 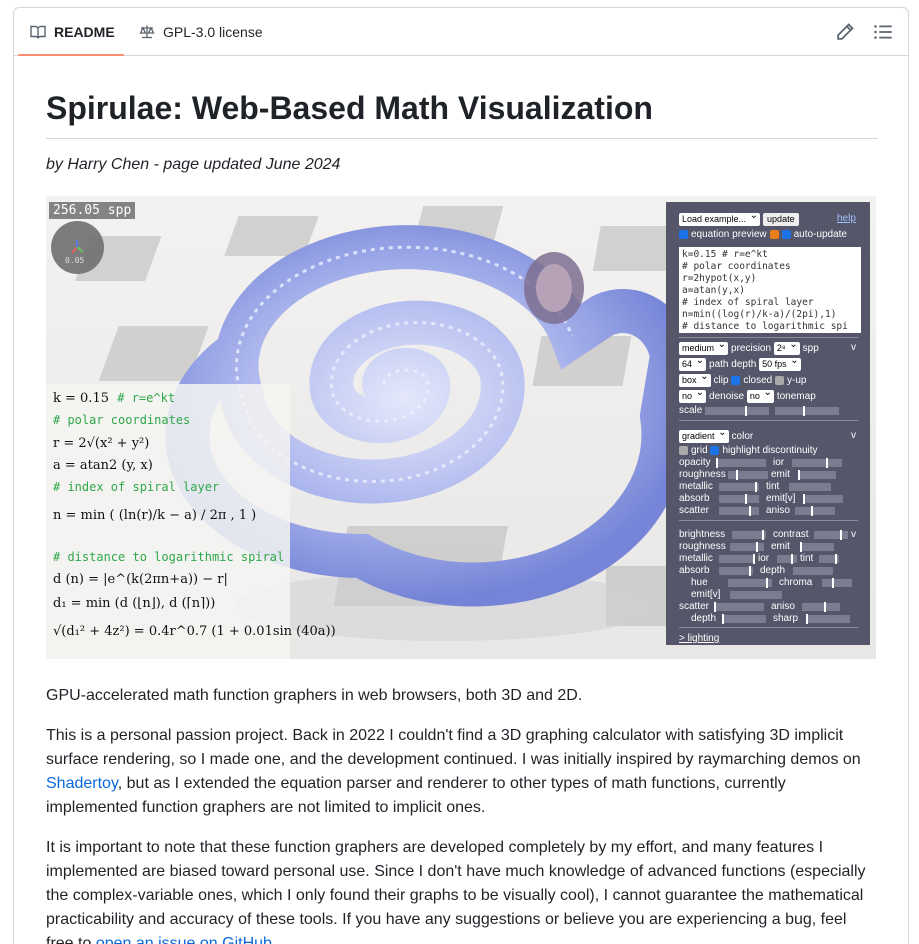 What do you see at coordinates (787, 558) in the screenshot?
I see `ior2-slider` at bounding box center [787, 558].